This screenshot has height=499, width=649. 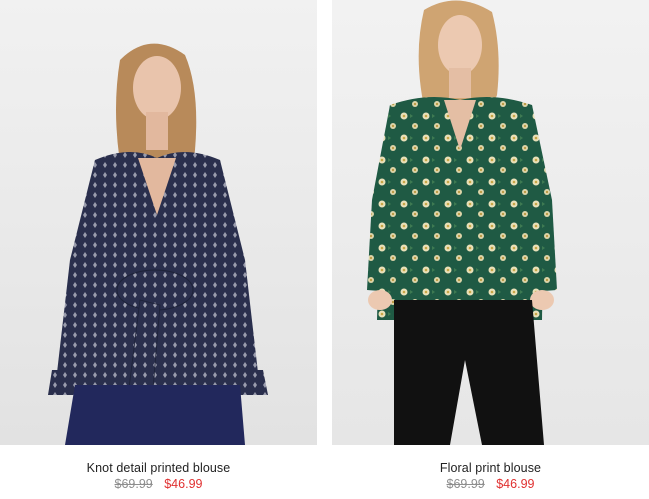 What do you see at coordinates (490, 468) in the screenshot?
I see `product-name: Floral print blouse` at bounding box center [490, 468].